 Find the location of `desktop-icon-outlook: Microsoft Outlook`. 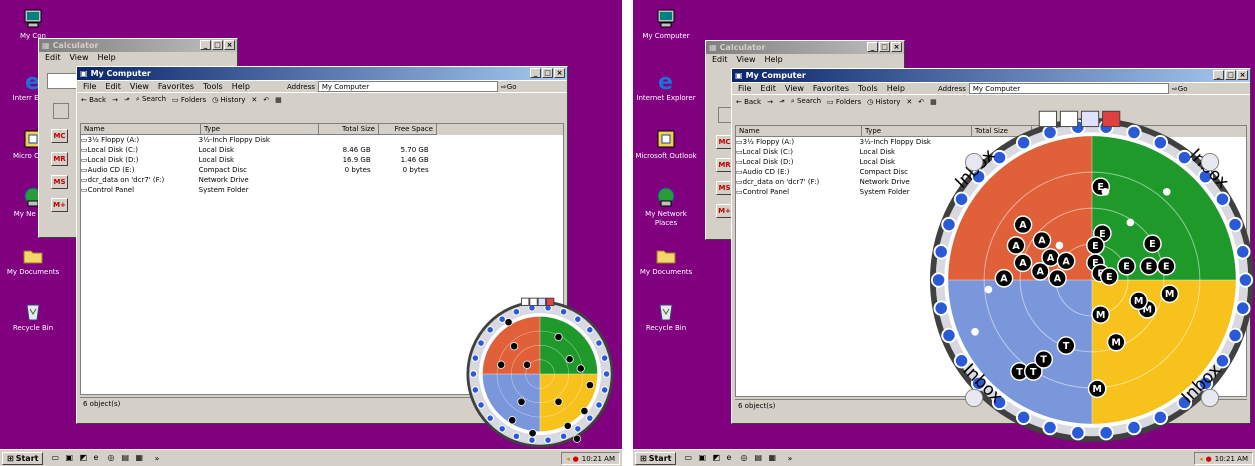

desktop-icon-outlook: Microsoft Outlook is located at coordinates (666, 144).